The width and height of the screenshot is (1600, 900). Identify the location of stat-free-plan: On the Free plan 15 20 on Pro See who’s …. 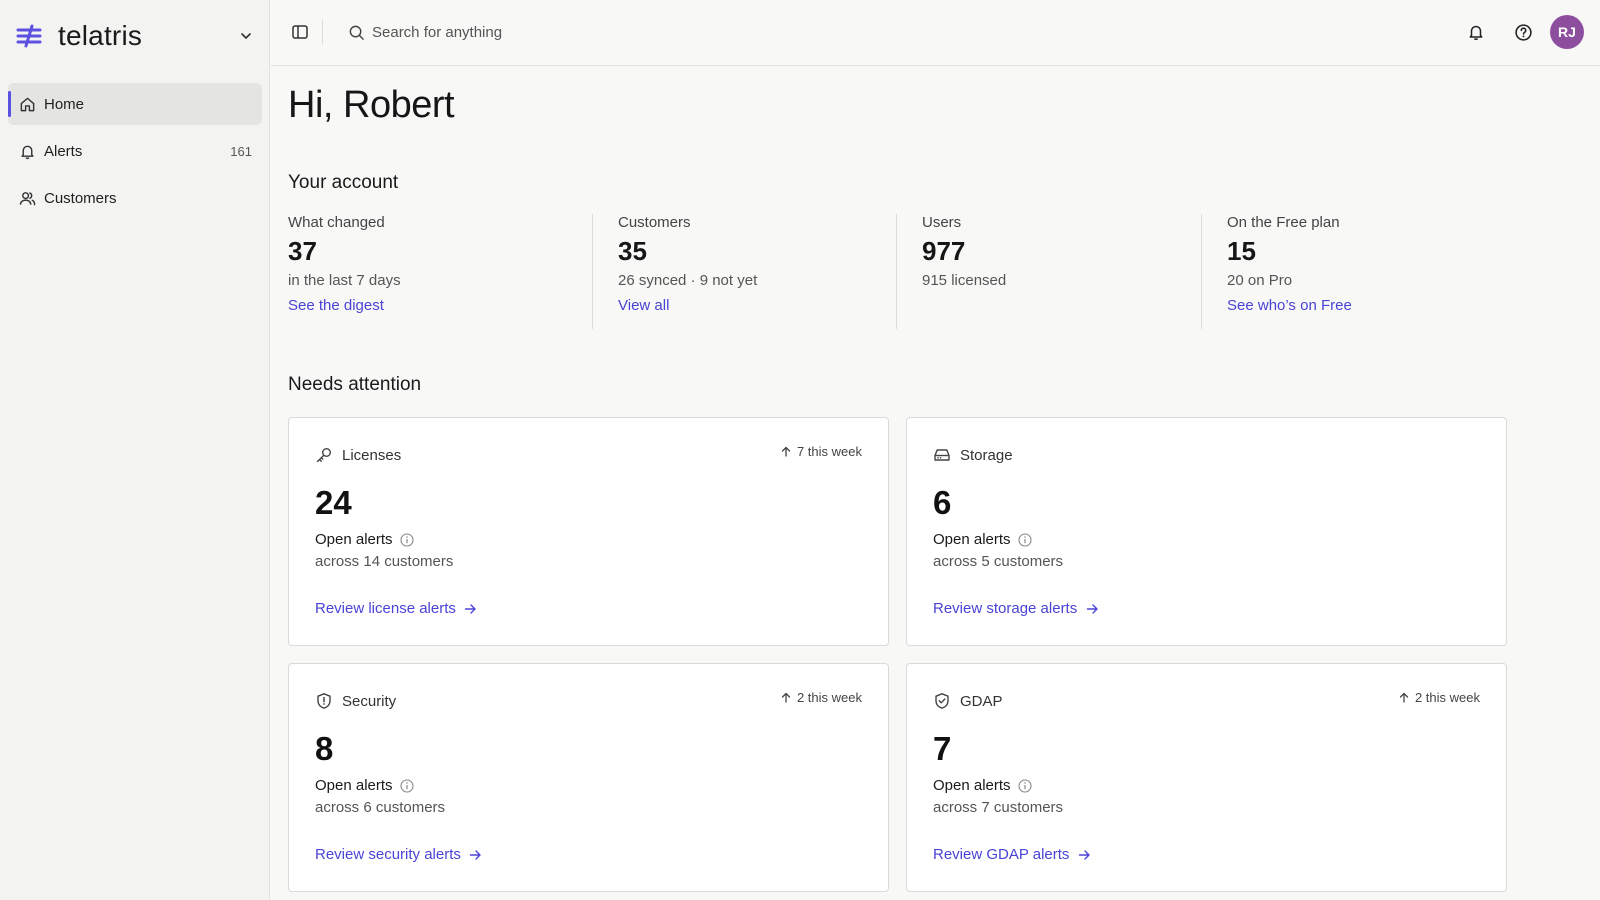
(1367, 271).